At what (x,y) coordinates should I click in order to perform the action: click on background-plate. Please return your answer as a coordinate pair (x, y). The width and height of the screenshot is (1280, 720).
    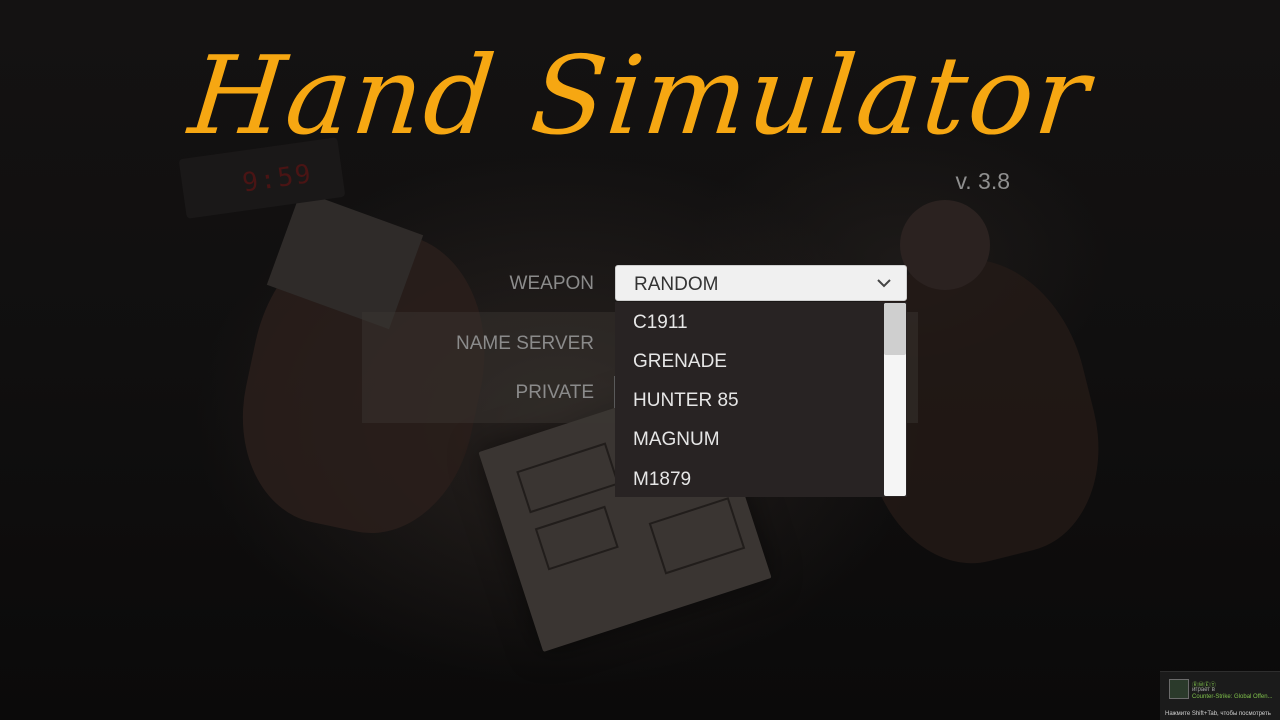
    Looking at the image, I should click on (945, 245).